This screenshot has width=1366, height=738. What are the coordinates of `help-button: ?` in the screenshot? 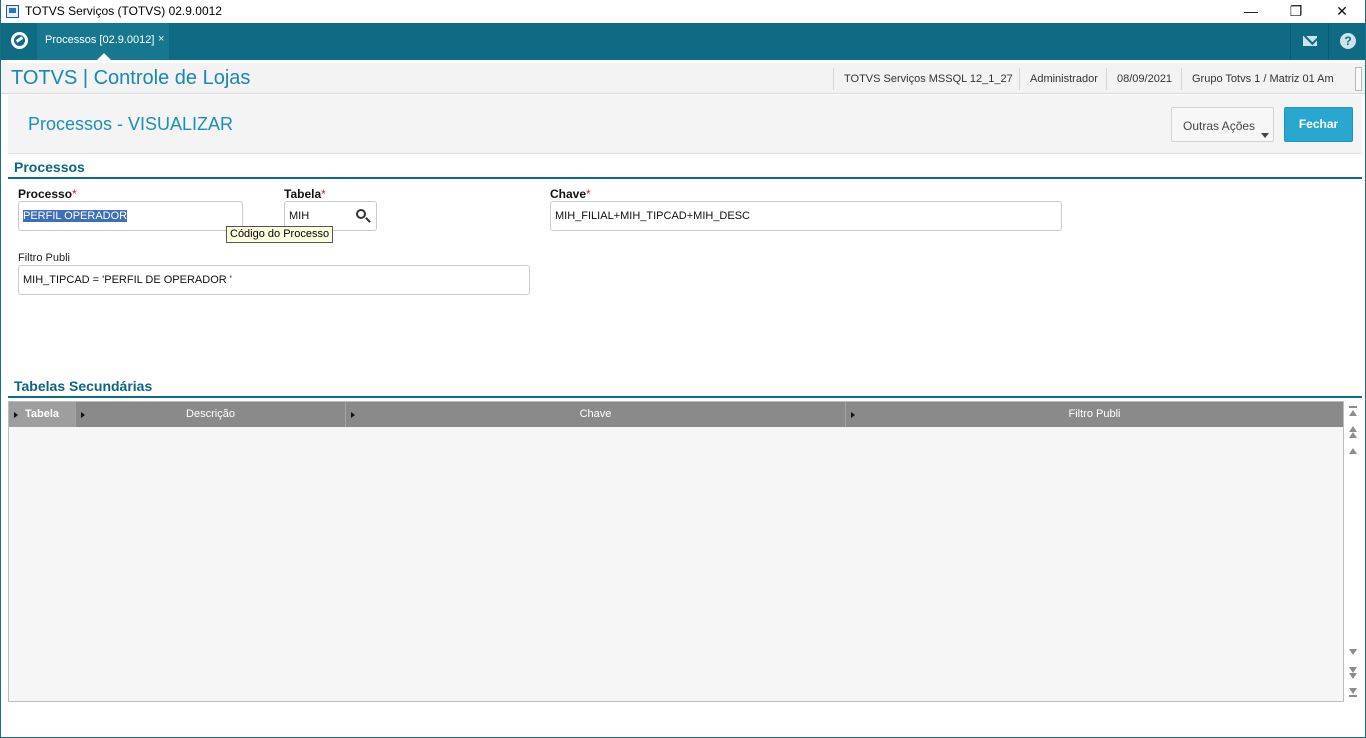 It's located at (1346, 41).